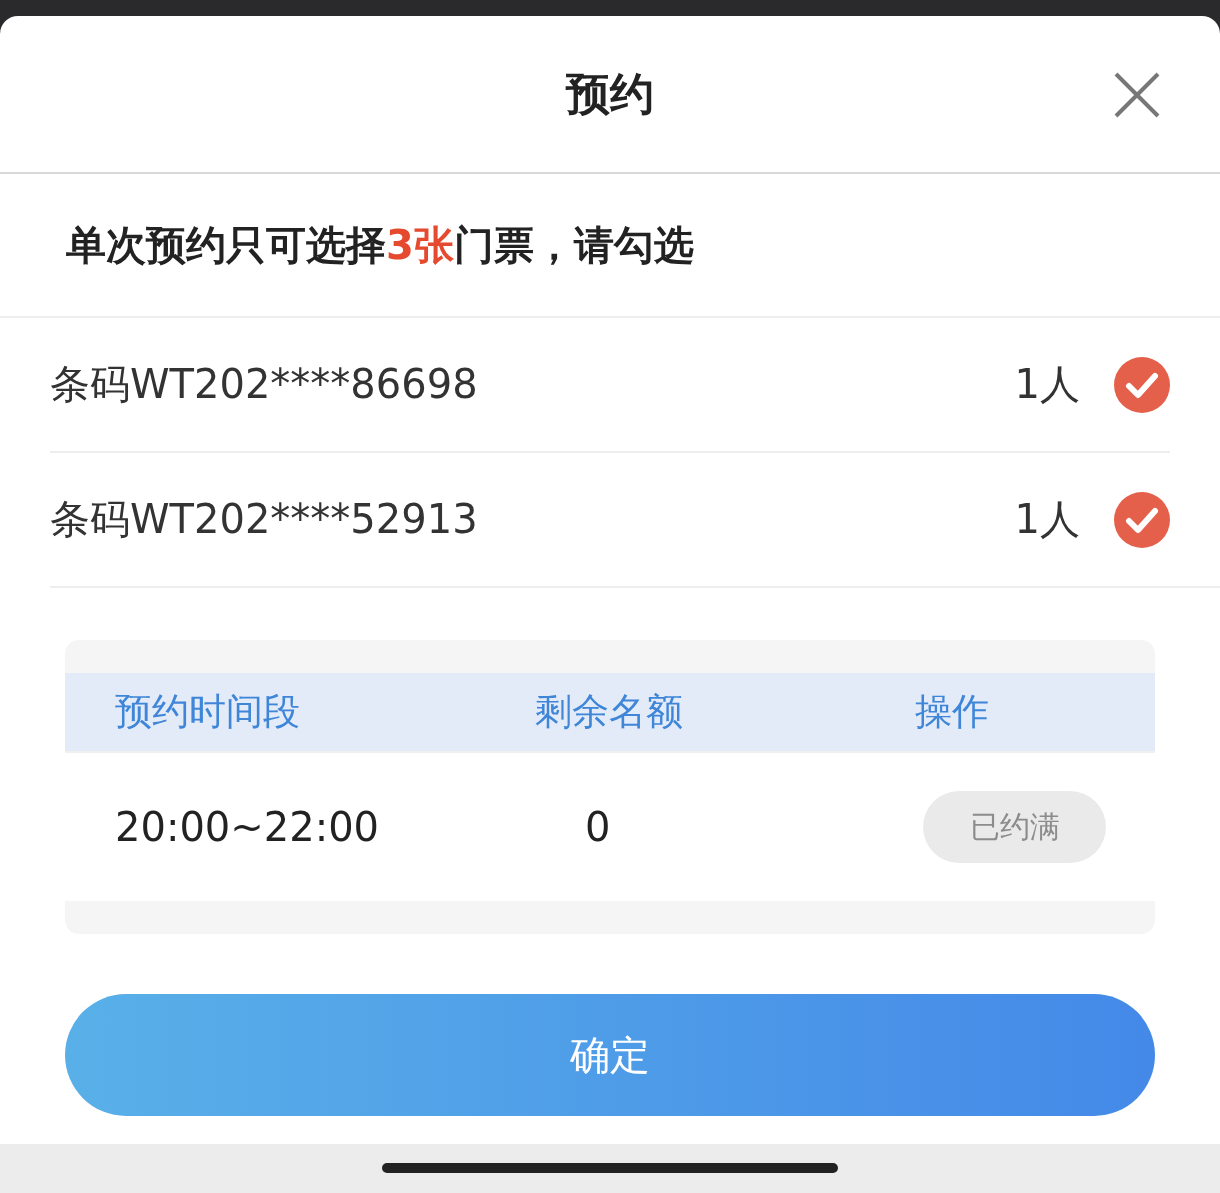  Describe the element at coordinates (598, 827) in the screenshot. I see `remaining-count: 0` at that location.